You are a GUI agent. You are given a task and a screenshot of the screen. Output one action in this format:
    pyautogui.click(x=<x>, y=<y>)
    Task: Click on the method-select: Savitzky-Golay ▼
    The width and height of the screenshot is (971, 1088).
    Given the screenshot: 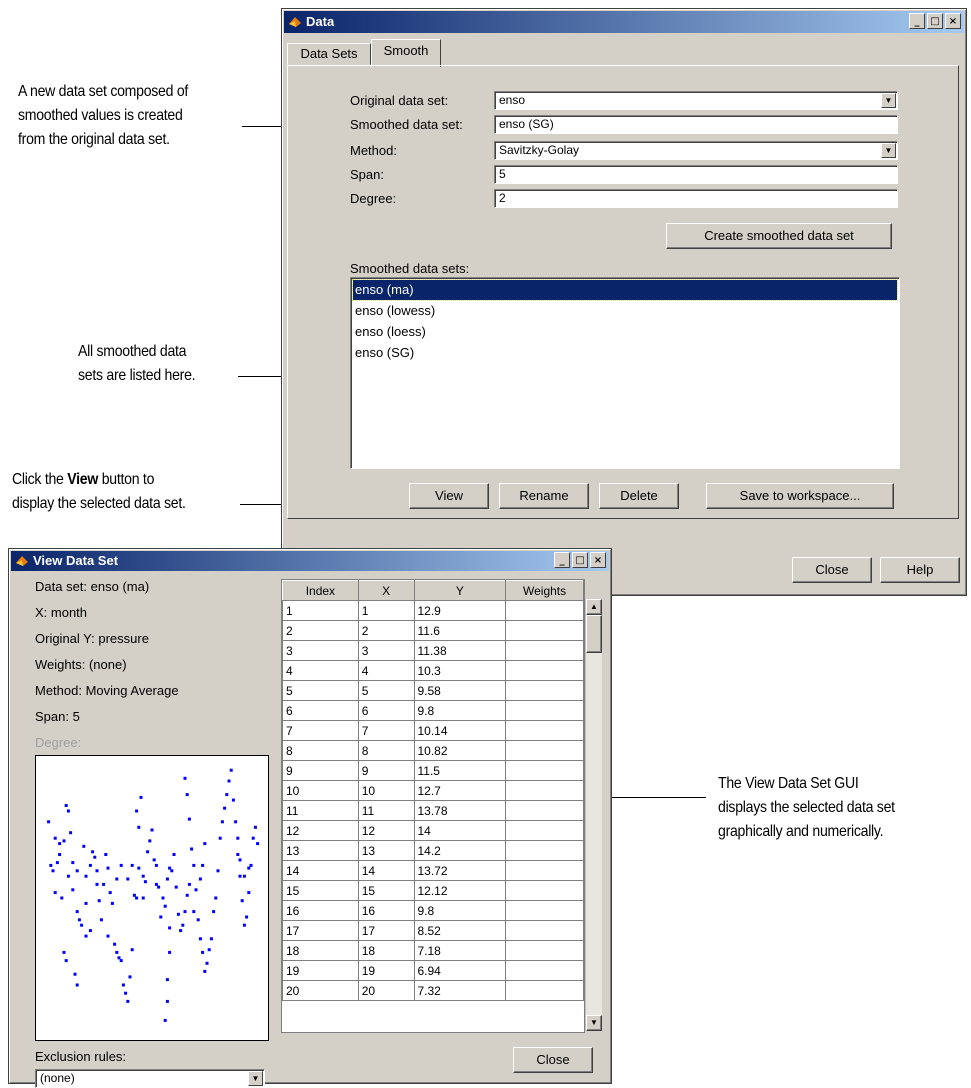 What is the action you would take?
    pyautogui.click(x=696, y=150)
    